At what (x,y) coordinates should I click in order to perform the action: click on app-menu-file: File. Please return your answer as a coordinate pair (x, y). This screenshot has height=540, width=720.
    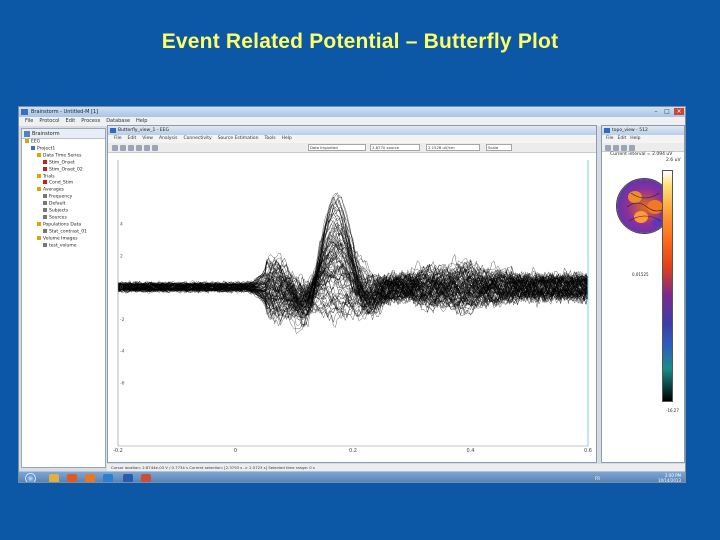
    Looking at the image, I should click on (29, 121).